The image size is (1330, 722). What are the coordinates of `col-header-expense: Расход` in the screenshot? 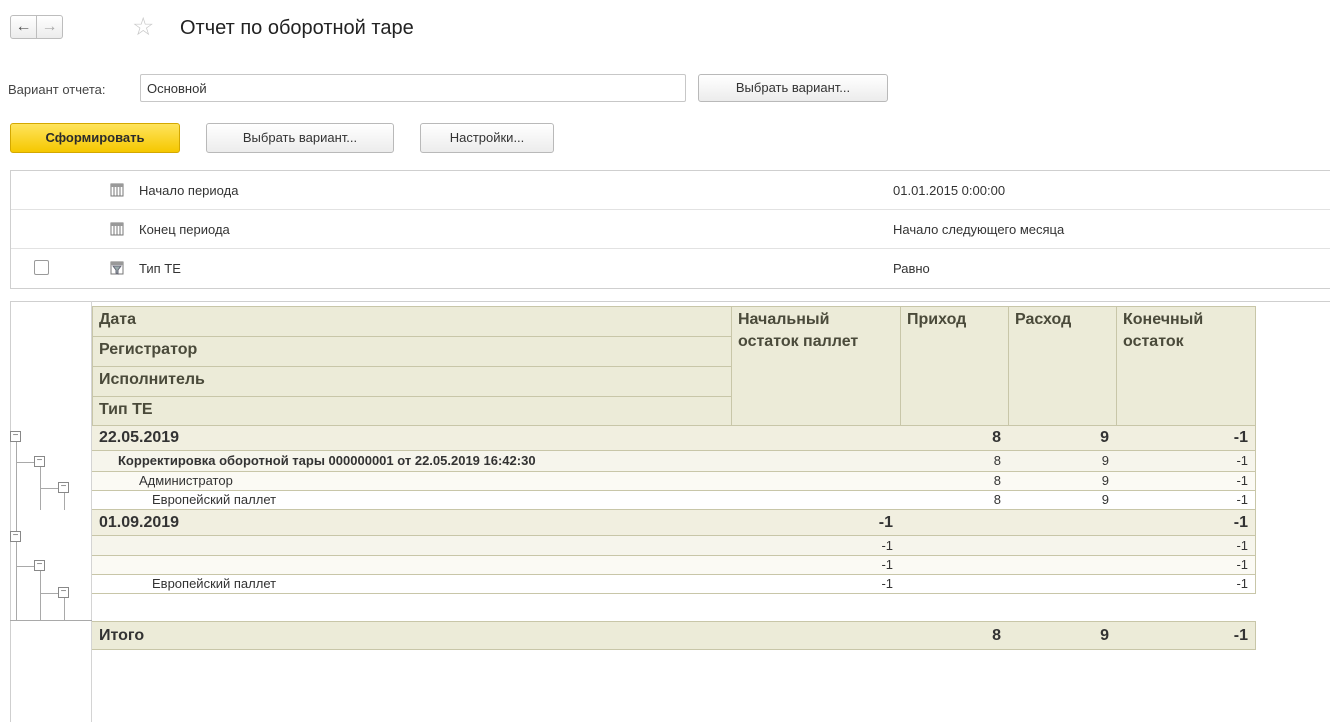 It's located at (1062, 366).